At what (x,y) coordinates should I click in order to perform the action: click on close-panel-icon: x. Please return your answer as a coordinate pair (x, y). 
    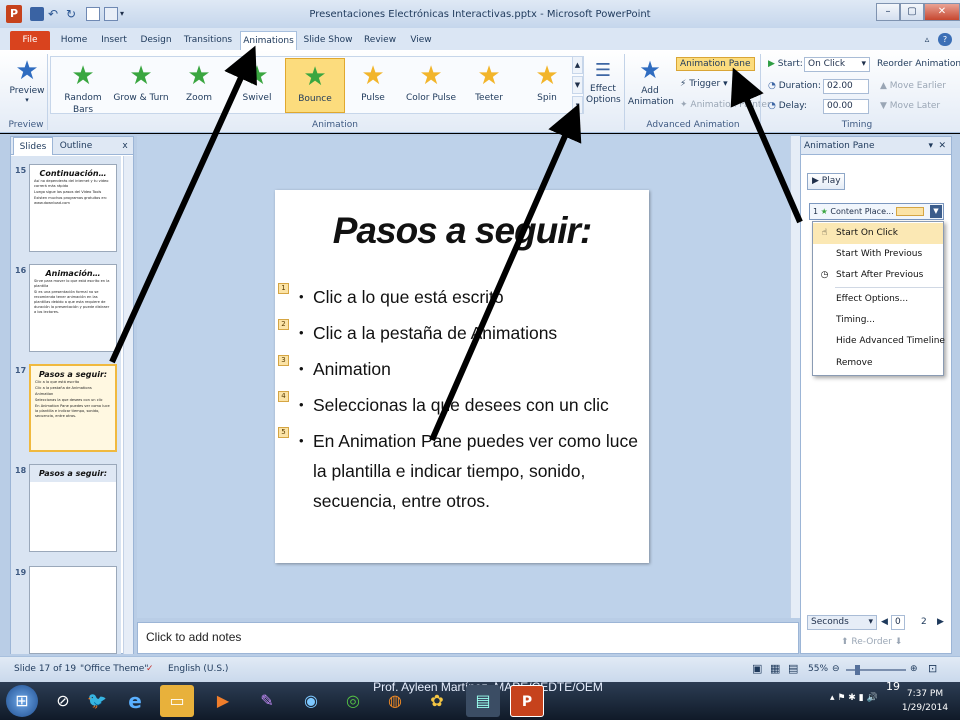
    Looking at the image, I should click on (125, 146).